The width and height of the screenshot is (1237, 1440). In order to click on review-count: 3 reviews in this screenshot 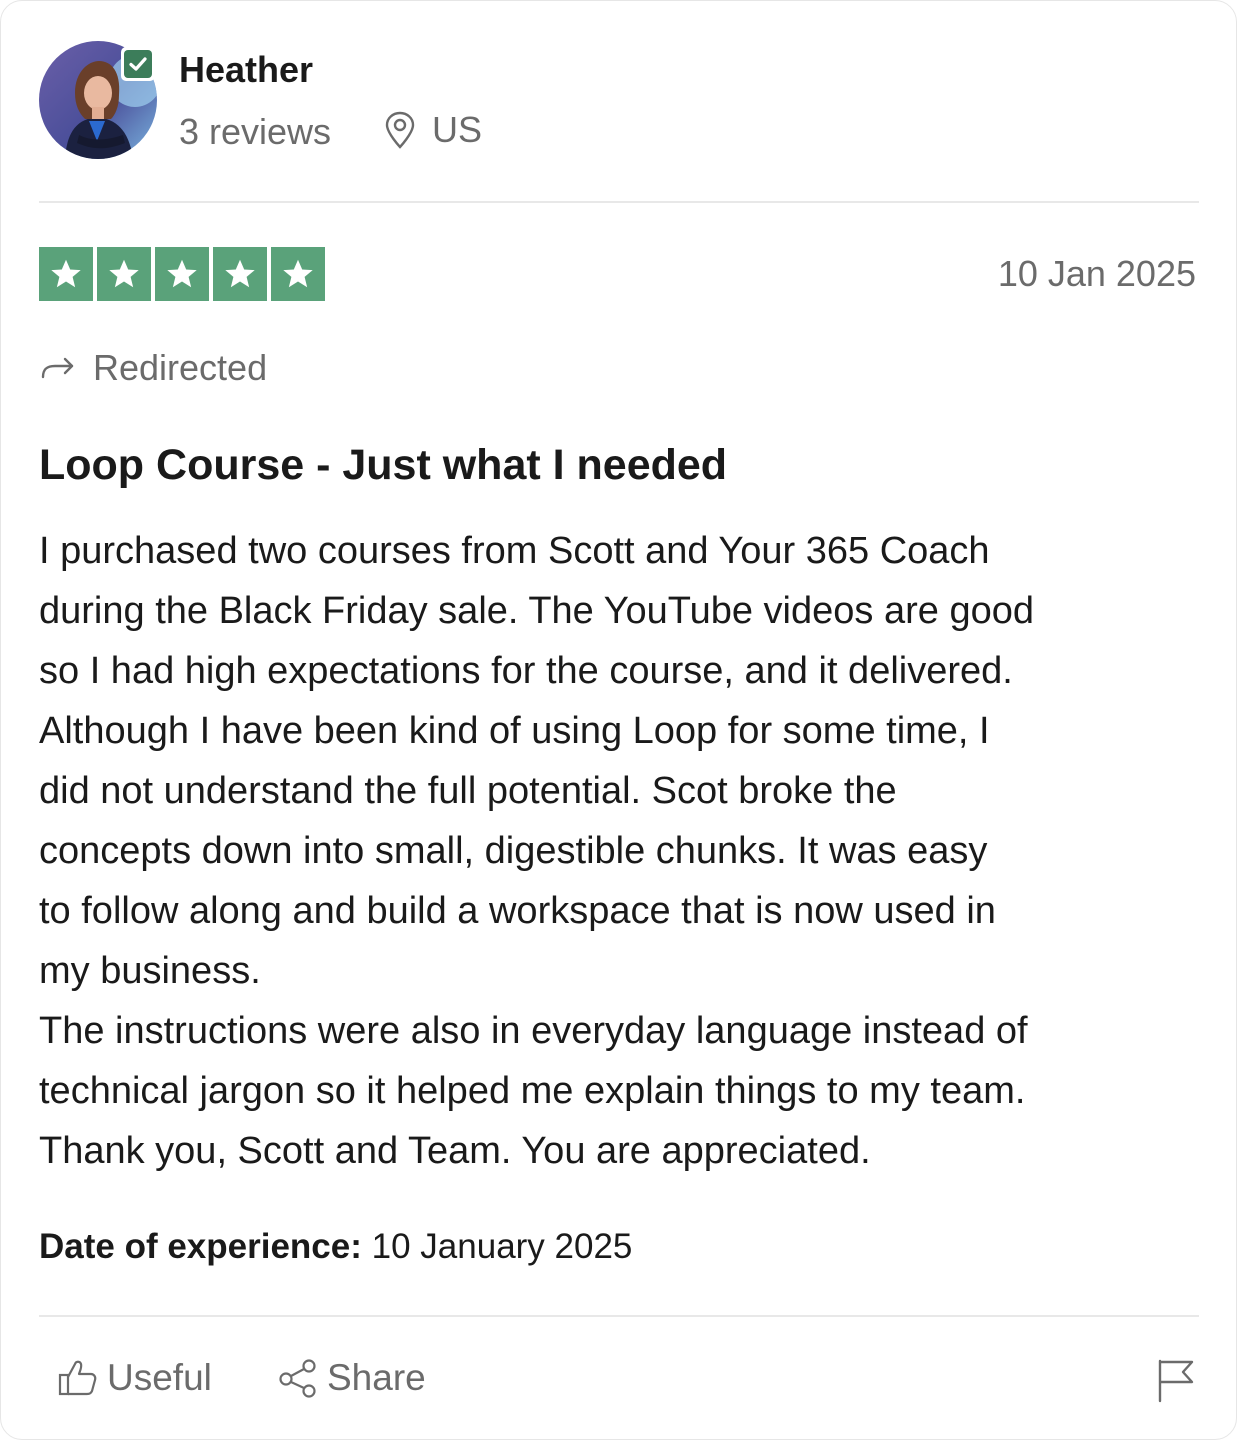, I will do `click(255, 131)`.